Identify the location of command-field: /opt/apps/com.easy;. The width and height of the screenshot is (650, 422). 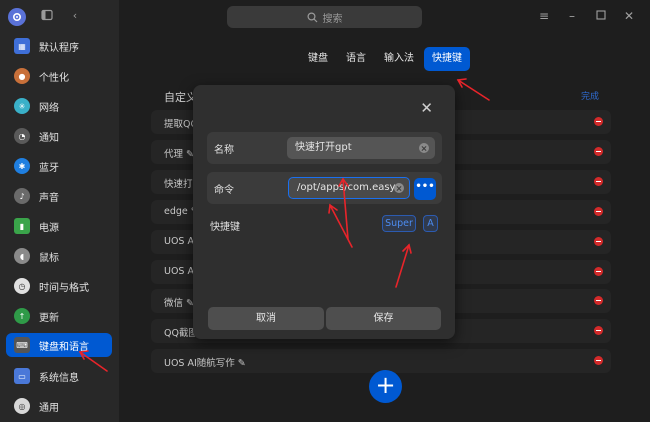
(349, 188).